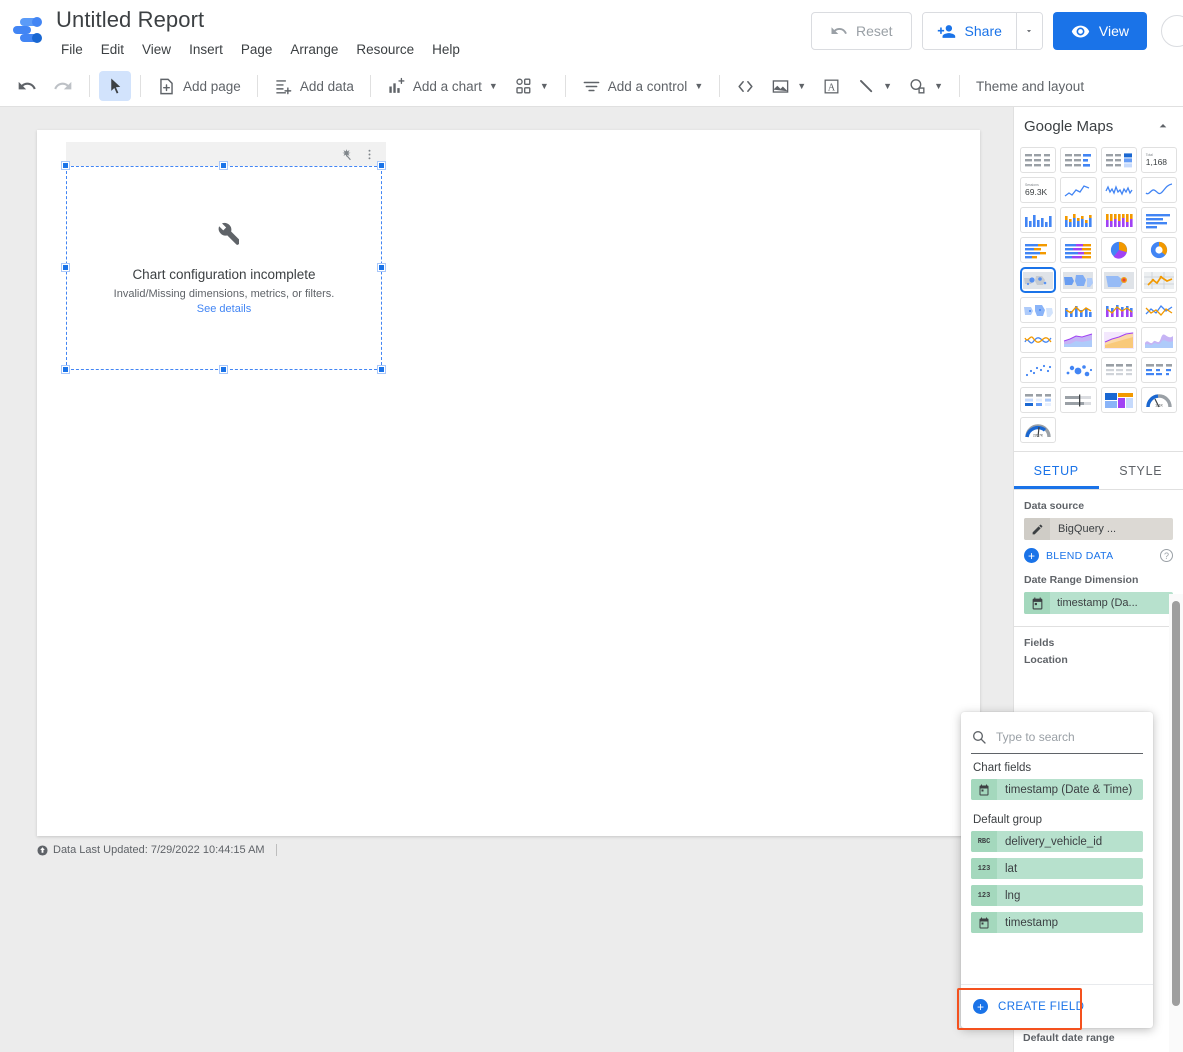 The image size is (1183, 1052). What do you see at coordinates (1038, 370) in the screenshot?
I see `chart-type-scatter-chart` at bounding box center [1038, 370].